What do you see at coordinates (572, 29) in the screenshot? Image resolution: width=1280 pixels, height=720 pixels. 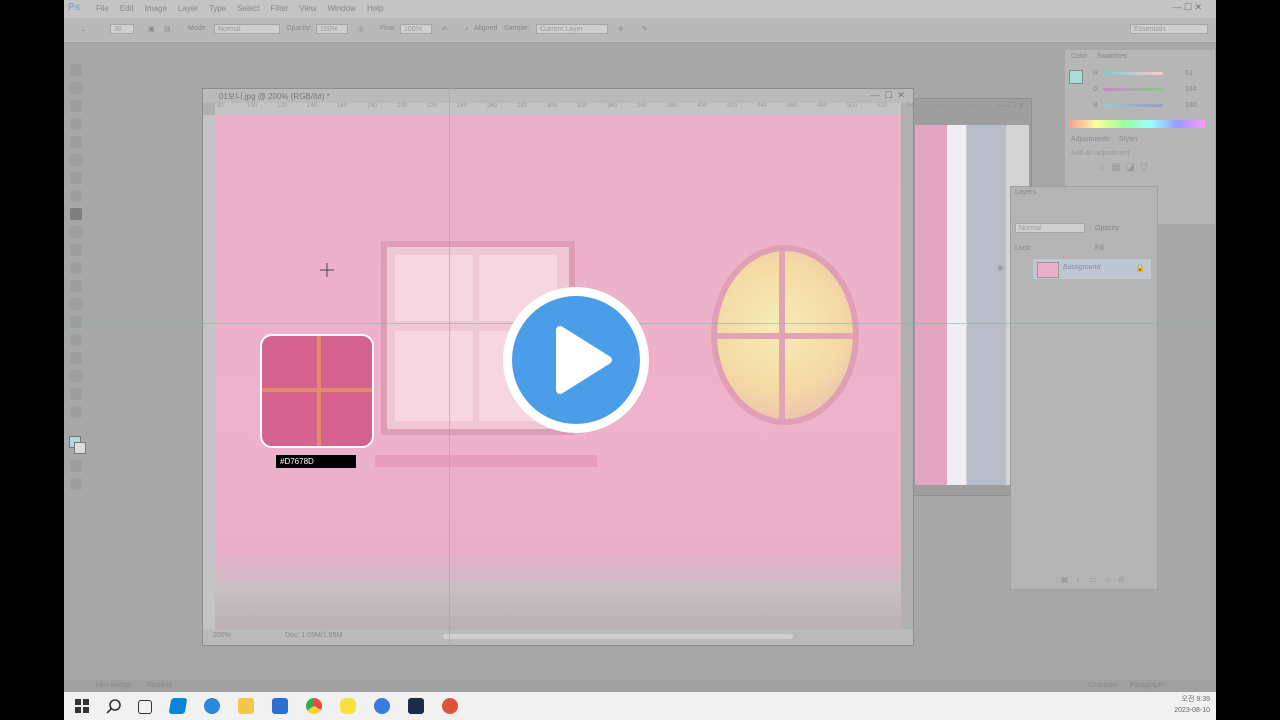 I see `sample-dropdown: Current Layer` at bounding box center [572, 29].